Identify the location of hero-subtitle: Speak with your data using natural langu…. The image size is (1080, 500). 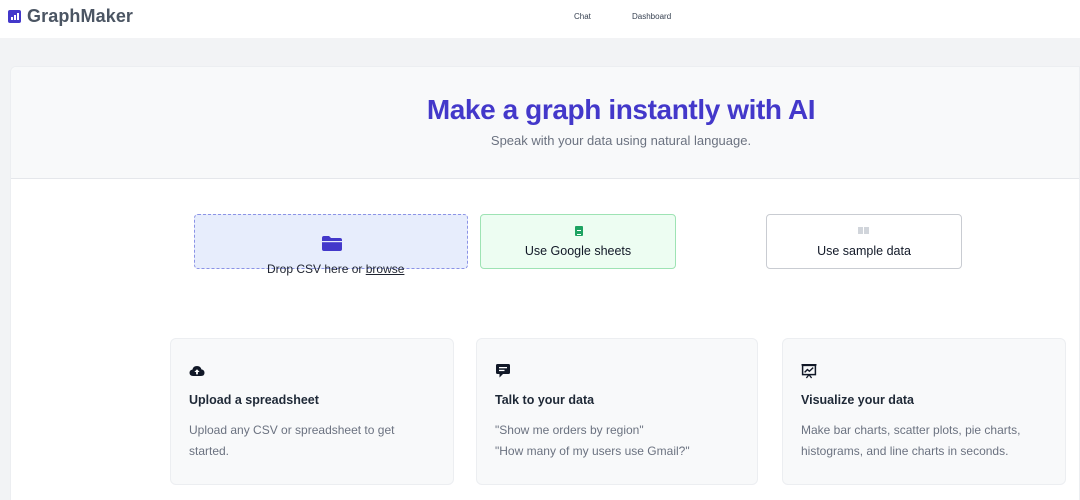
(621, 140).